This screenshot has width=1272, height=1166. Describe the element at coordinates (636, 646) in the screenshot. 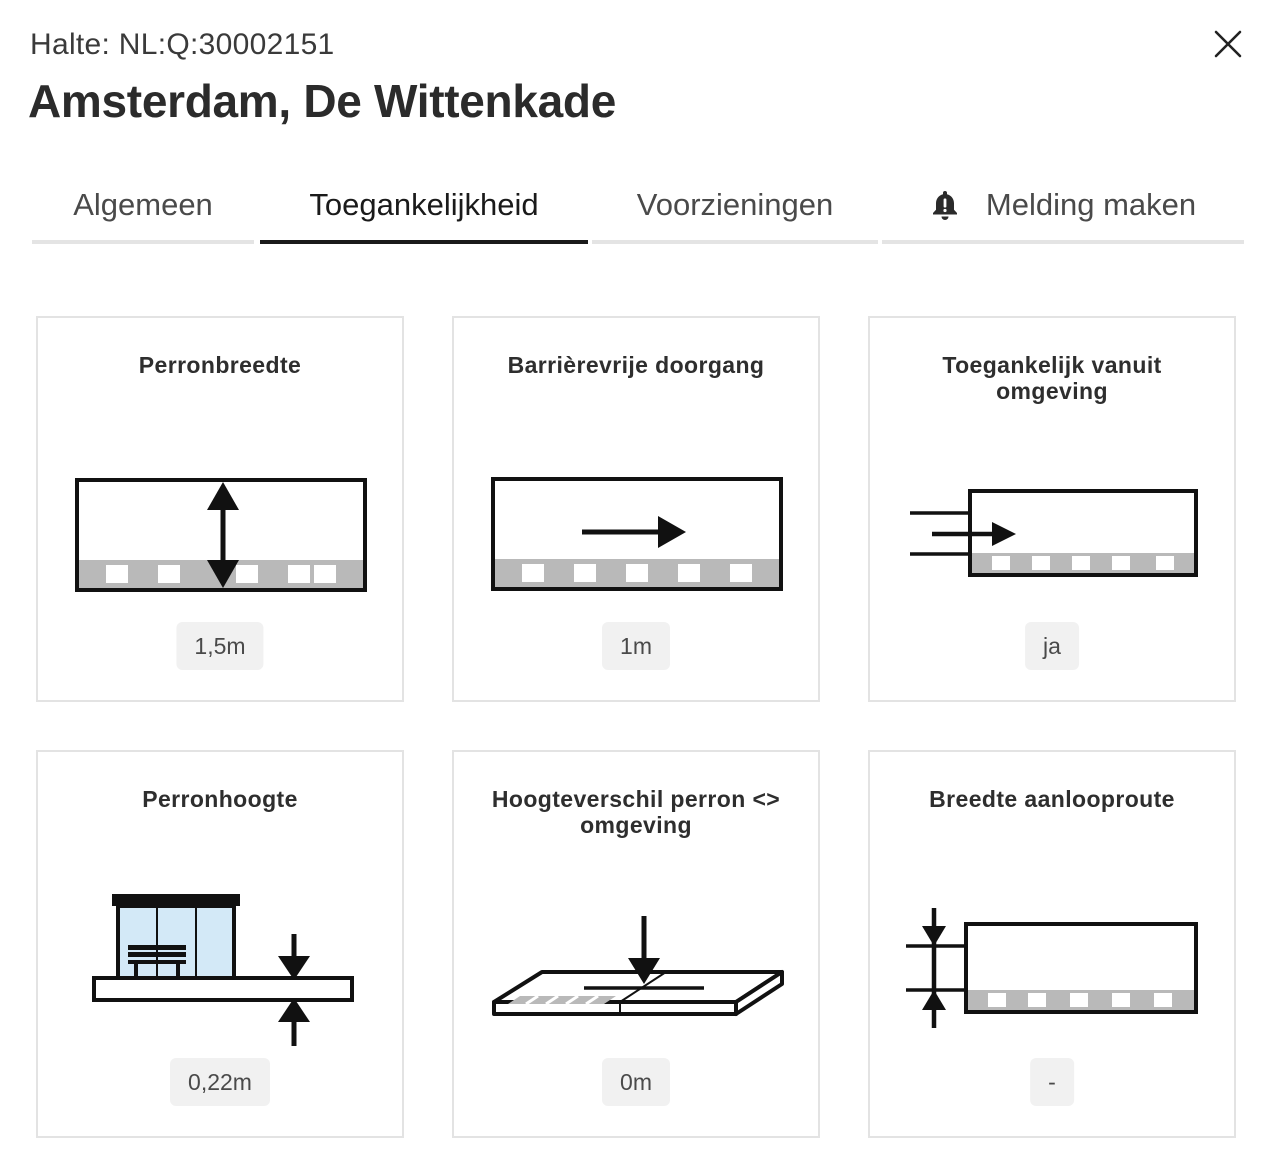

I see `card-value-badge: 1m` at that location.